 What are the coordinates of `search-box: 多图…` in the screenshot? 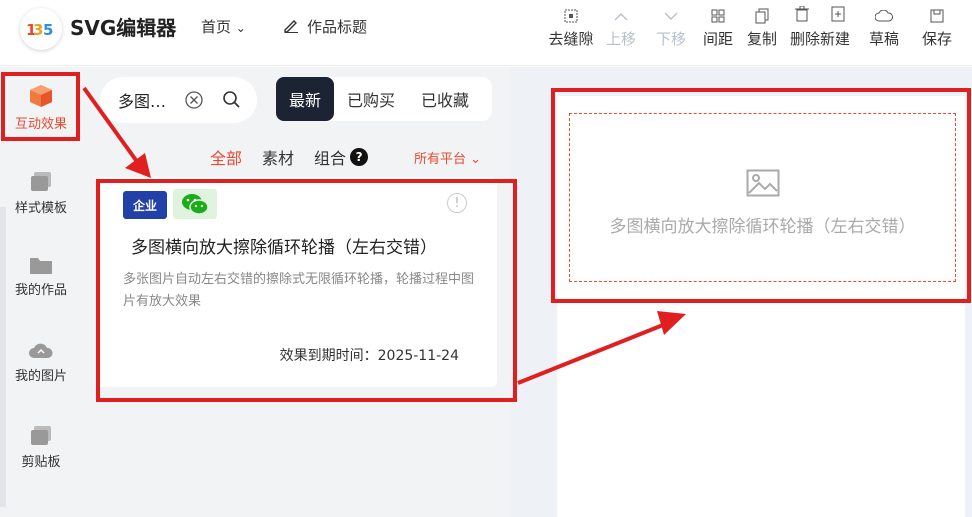 It's located at (178, 100).